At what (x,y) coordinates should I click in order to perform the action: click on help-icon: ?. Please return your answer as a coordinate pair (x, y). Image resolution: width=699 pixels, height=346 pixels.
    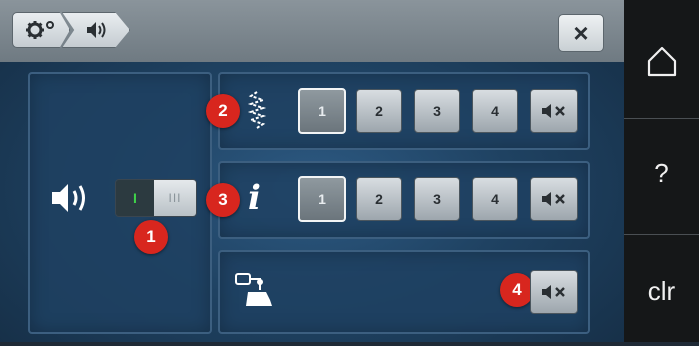
    Looking at the image, I should click on (661, 172).